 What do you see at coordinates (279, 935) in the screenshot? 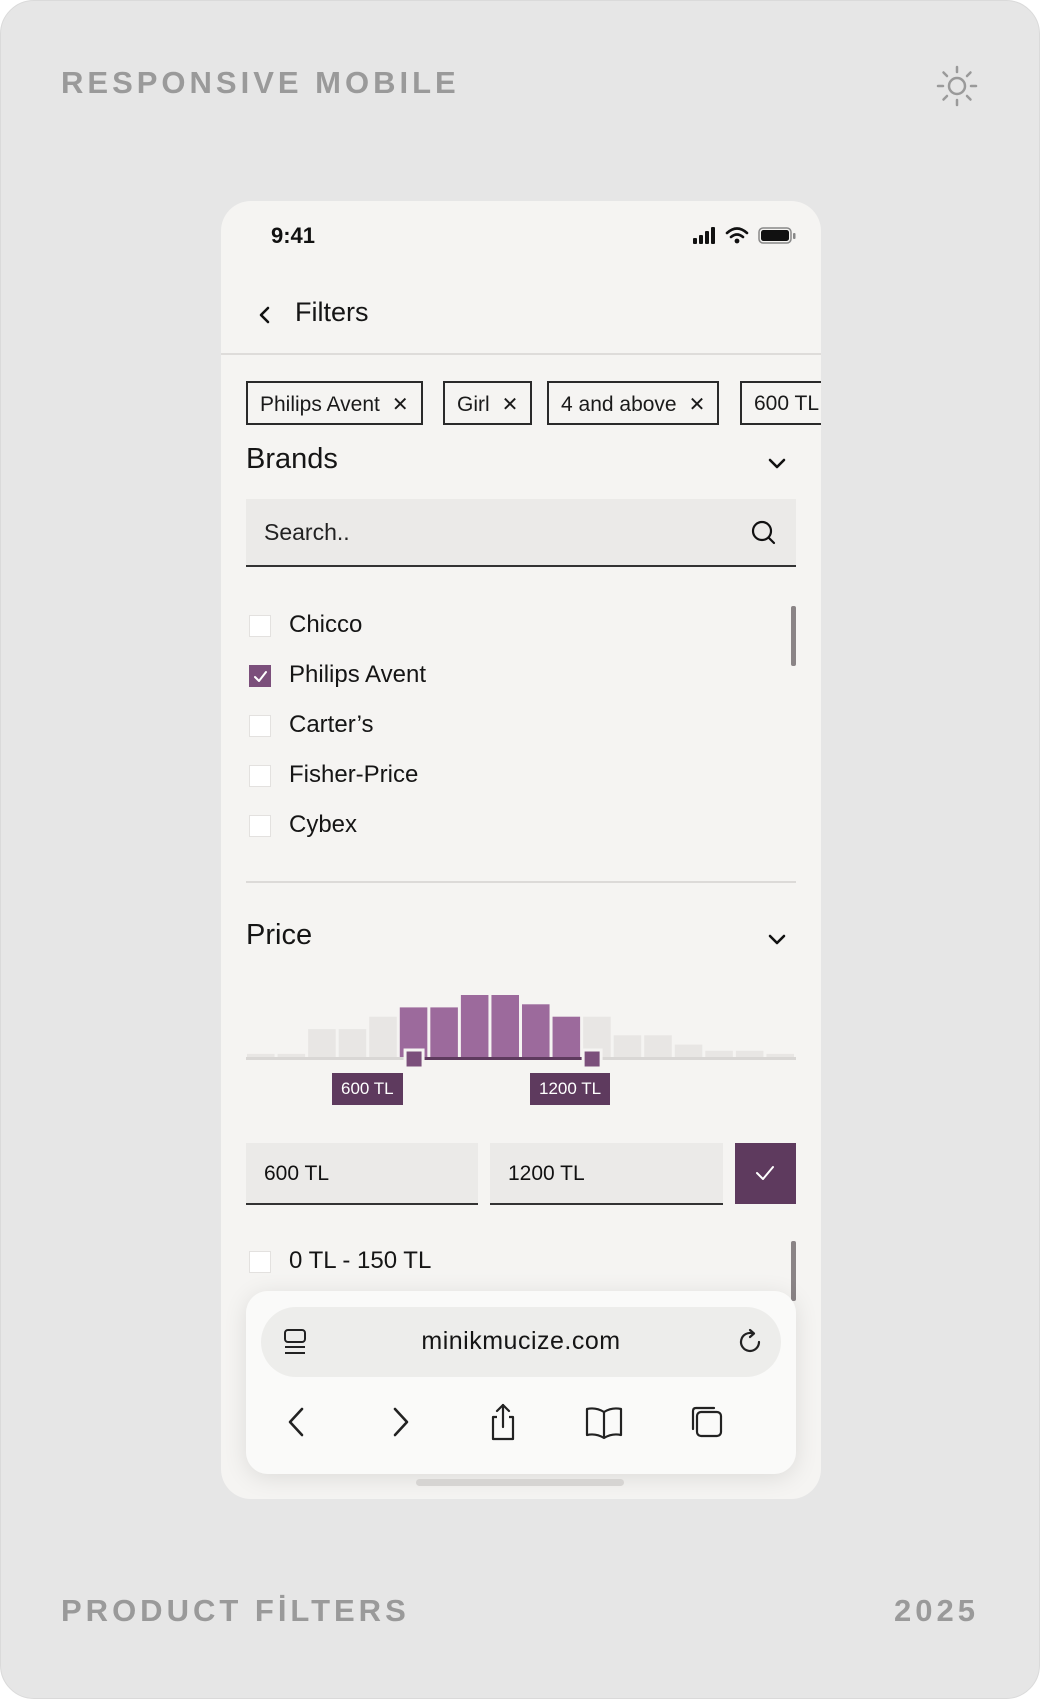
I see `price-heading: Price` at bounding box center [279, 935].